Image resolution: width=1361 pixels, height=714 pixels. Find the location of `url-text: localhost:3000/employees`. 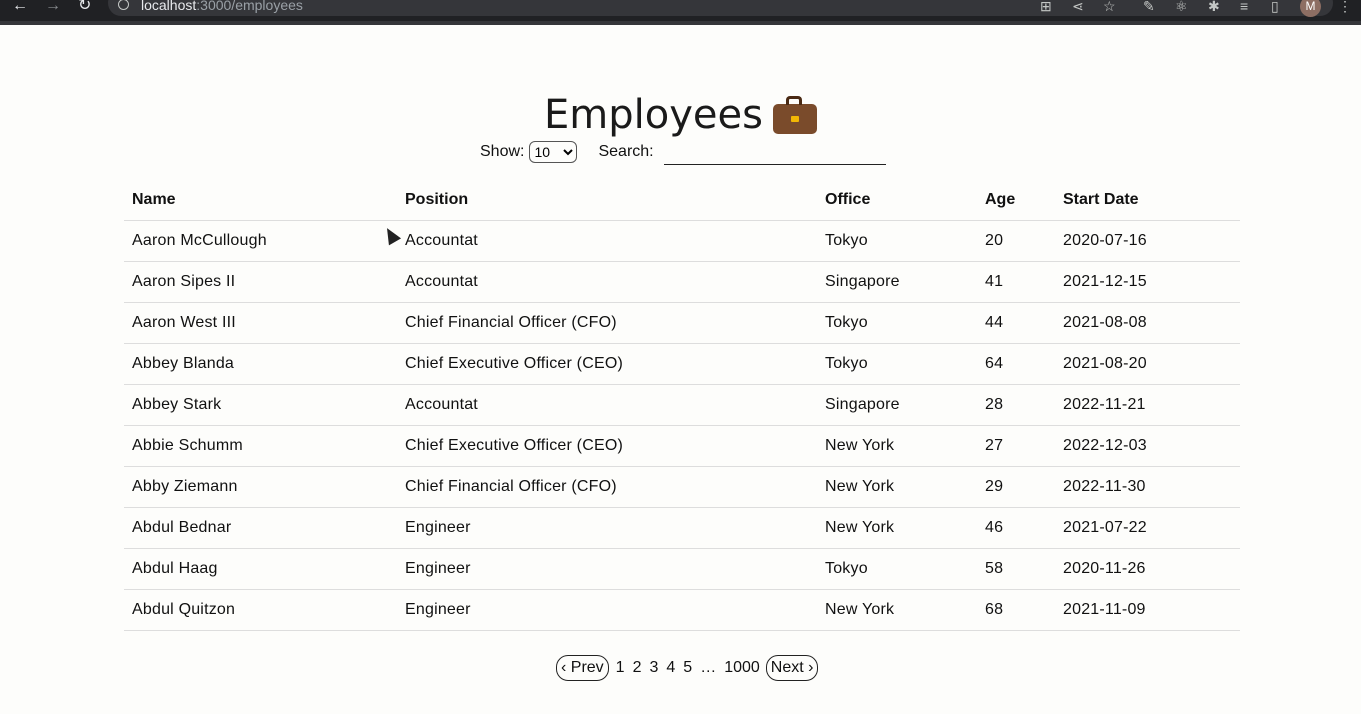

url-text: localhost:3000/employees is located at coordinates (222, 6).